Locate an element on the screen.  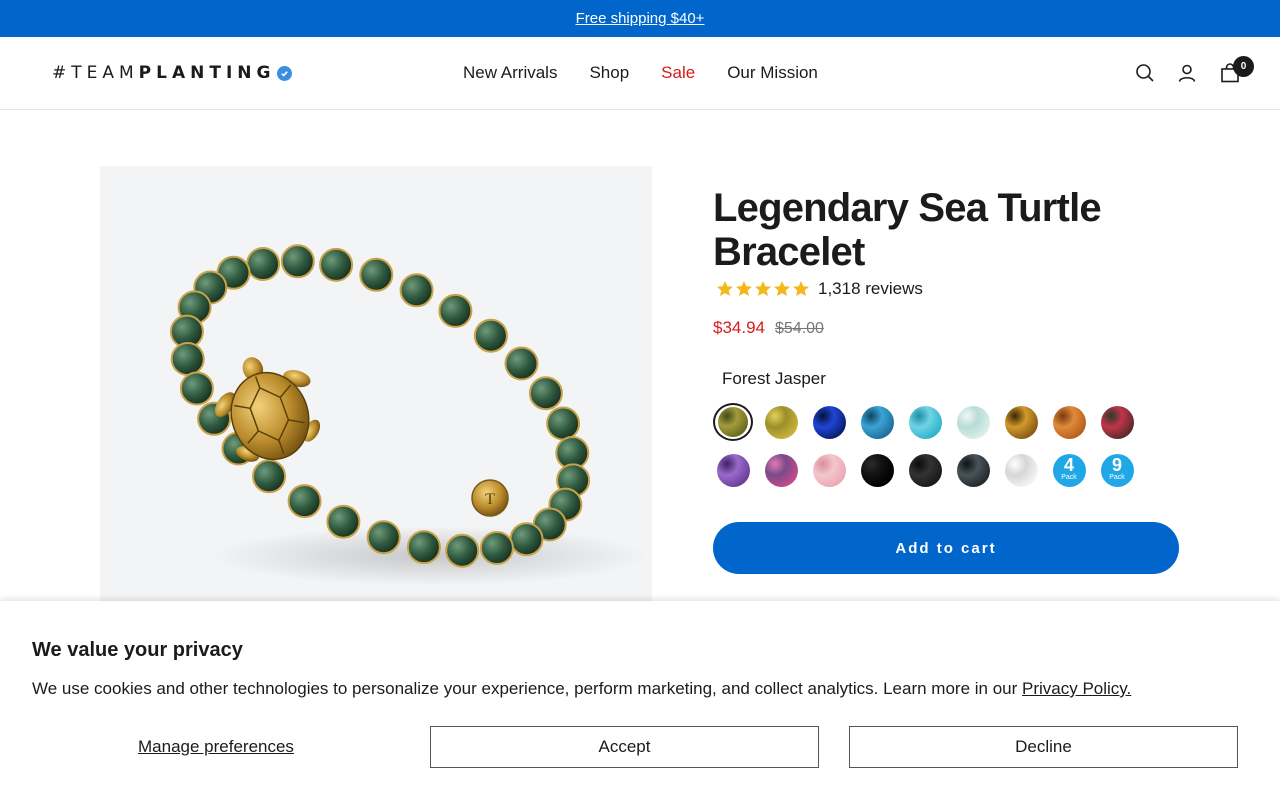
pack-number: 9 is located at coordinates (1116, 464).